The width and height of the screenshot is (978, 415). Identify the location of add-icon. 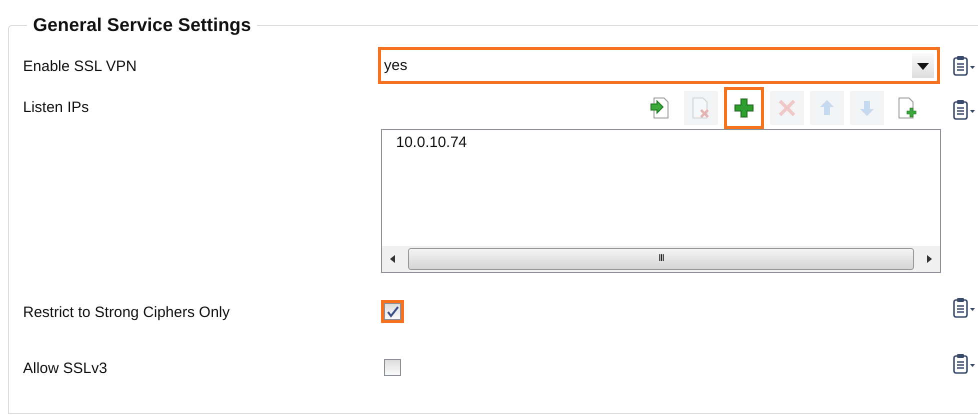
(744, 108).